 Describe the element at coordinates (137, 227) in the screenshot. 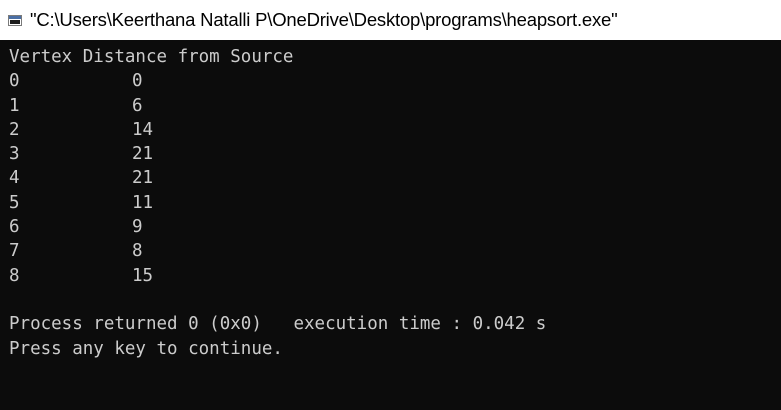

I see `distance-cell: 9` at that location.